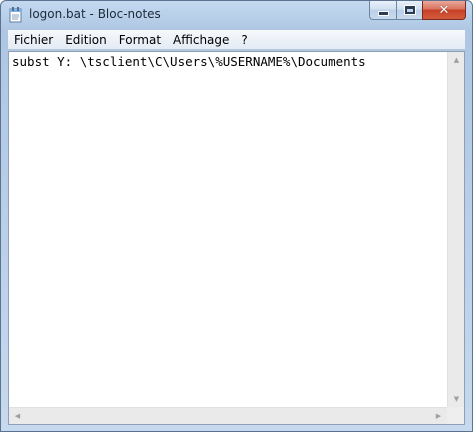  I want to click on menu-format: Format, so click(140, 40).